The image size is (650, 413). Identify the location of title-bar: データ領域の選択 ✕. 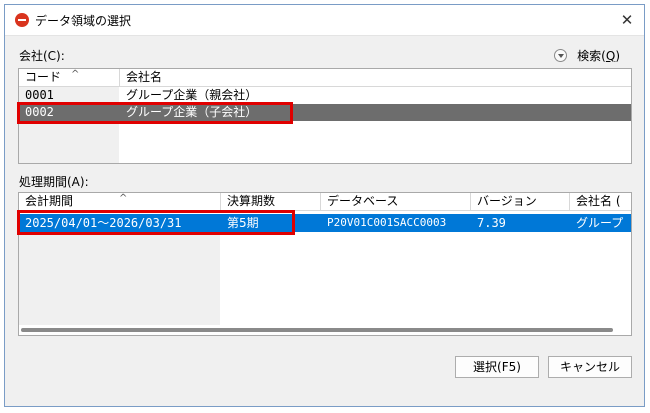
(324, 20).